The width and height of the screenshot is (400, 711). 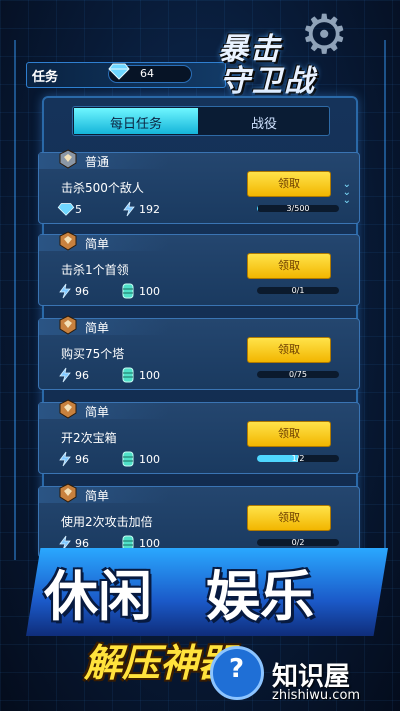 What do you see at coordinates (199, 186) in the screenshot?
I see `task-card: 普通 击杀500个敌人 领取 5 192 3/500 ⌄ ⌄ ⌄` at bounding box center [199, 186].